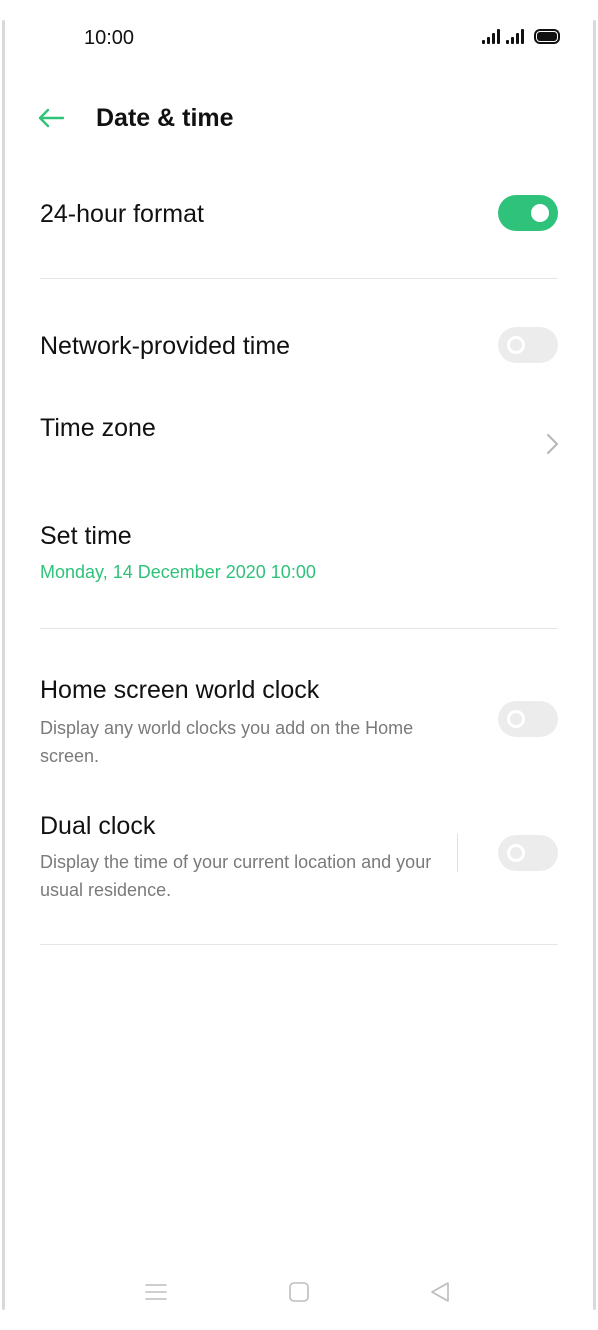  I want to click on back-triangle-icon, so click(440, 1292).